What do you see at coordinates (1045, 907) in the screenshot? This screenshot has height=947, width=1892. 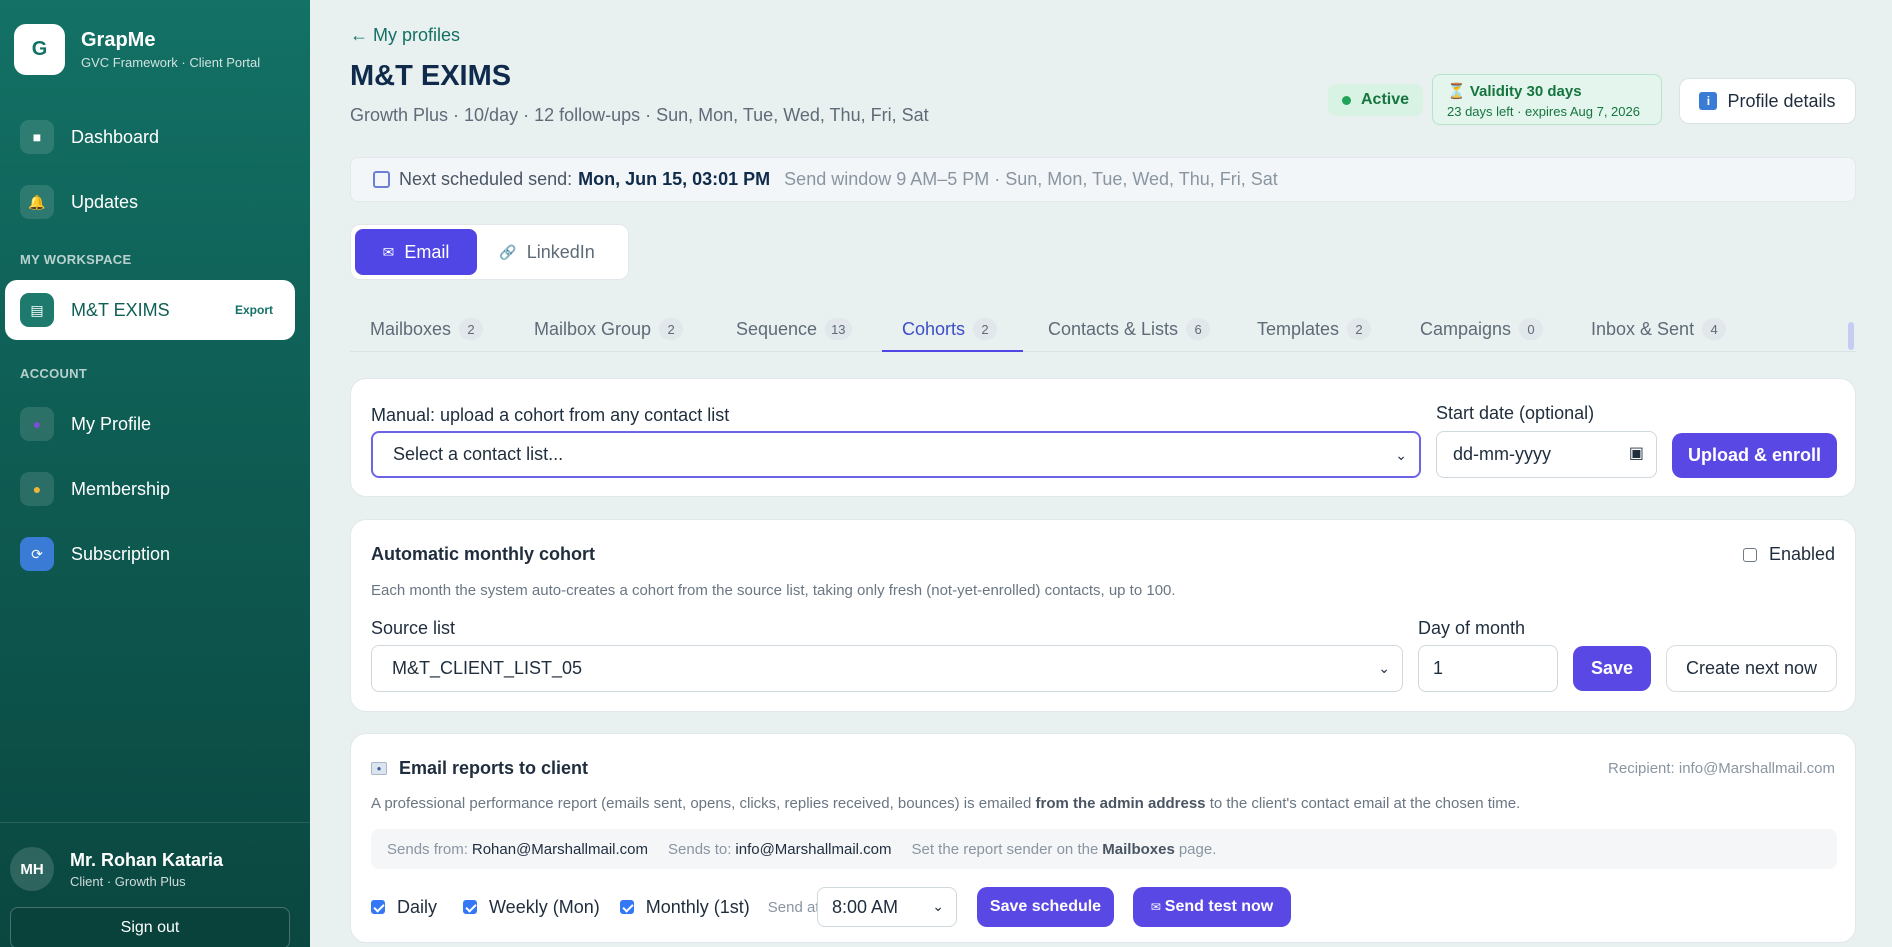 I see `save-schedule-button: Save schedule` at bounding box center [1045, 907].